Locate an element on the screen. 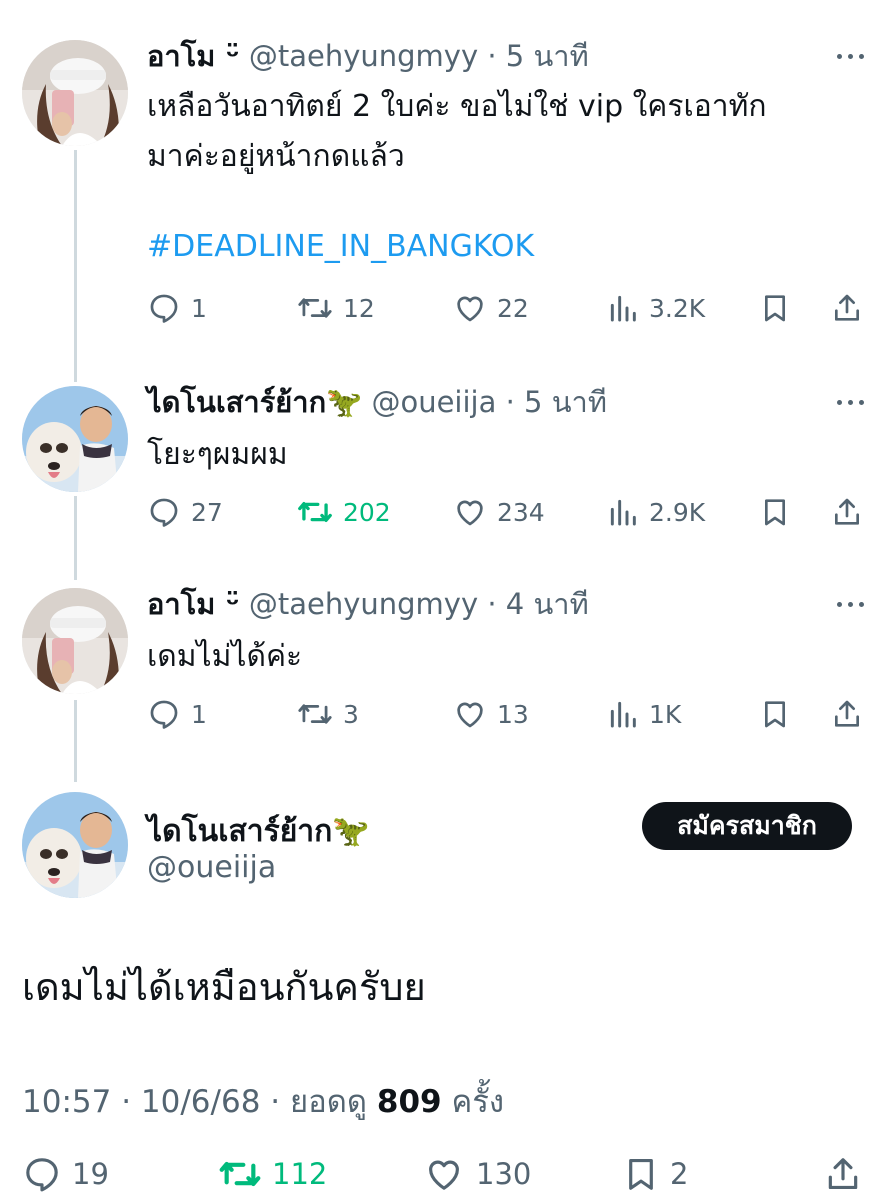 This screenshot has height=1200, width=890. avatar-boy-dog-icon is located at coordinates (75, 439).